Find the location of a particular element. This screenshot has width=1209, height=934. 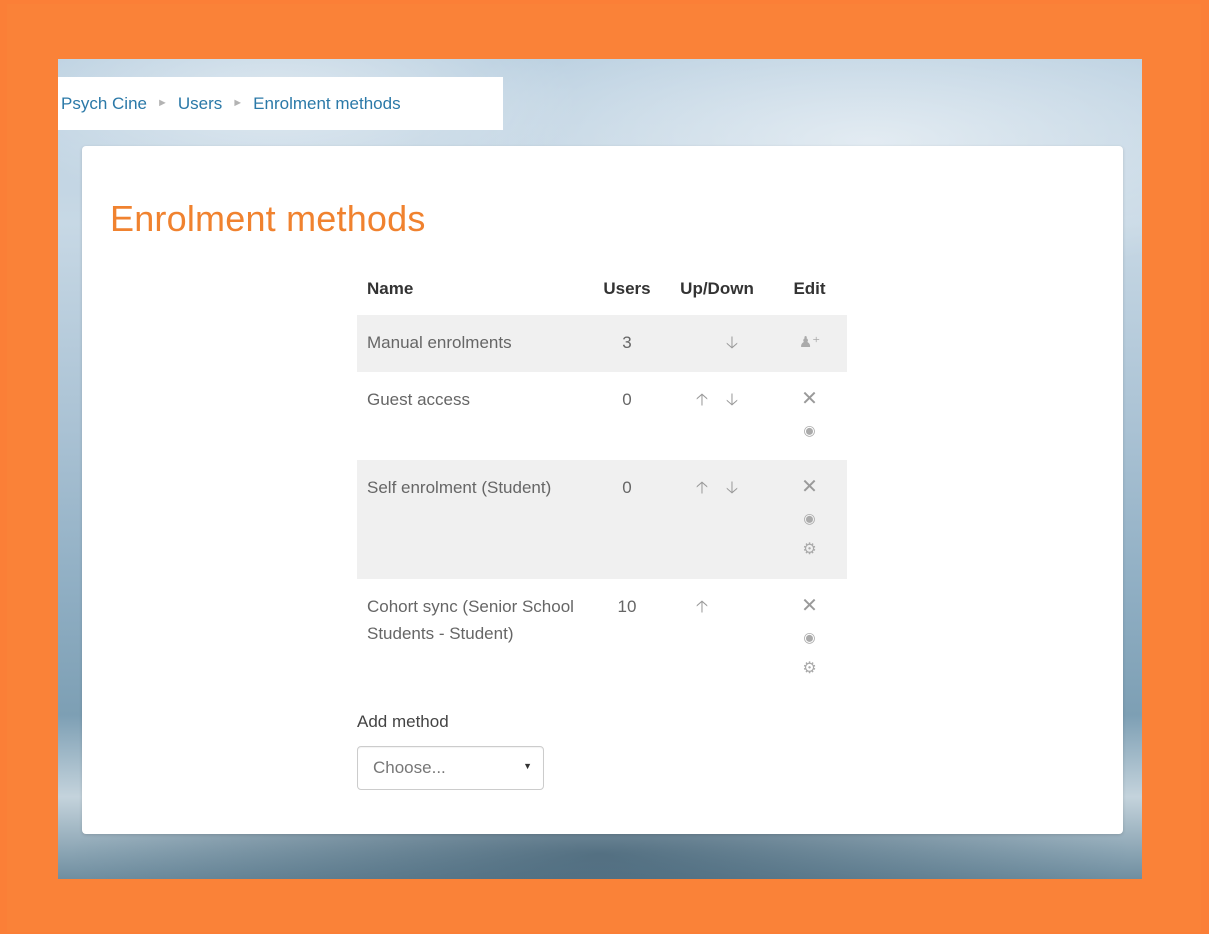

breadcrumb: Psych Cine ► Users ► Enrolment methods is located at coordinates (280, 103).